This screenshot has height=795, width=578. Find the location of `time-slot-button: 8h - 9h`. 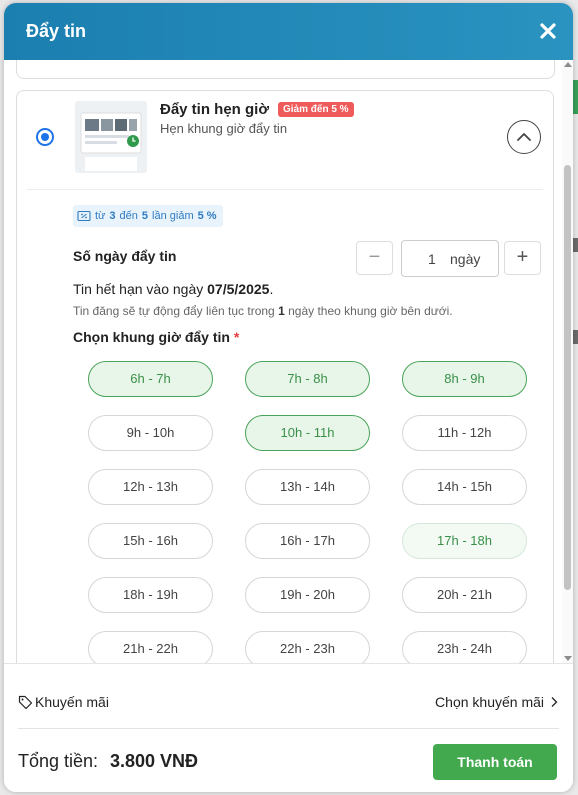

time-slot-button: 8h - 9h is located at coordinates (464, 379).